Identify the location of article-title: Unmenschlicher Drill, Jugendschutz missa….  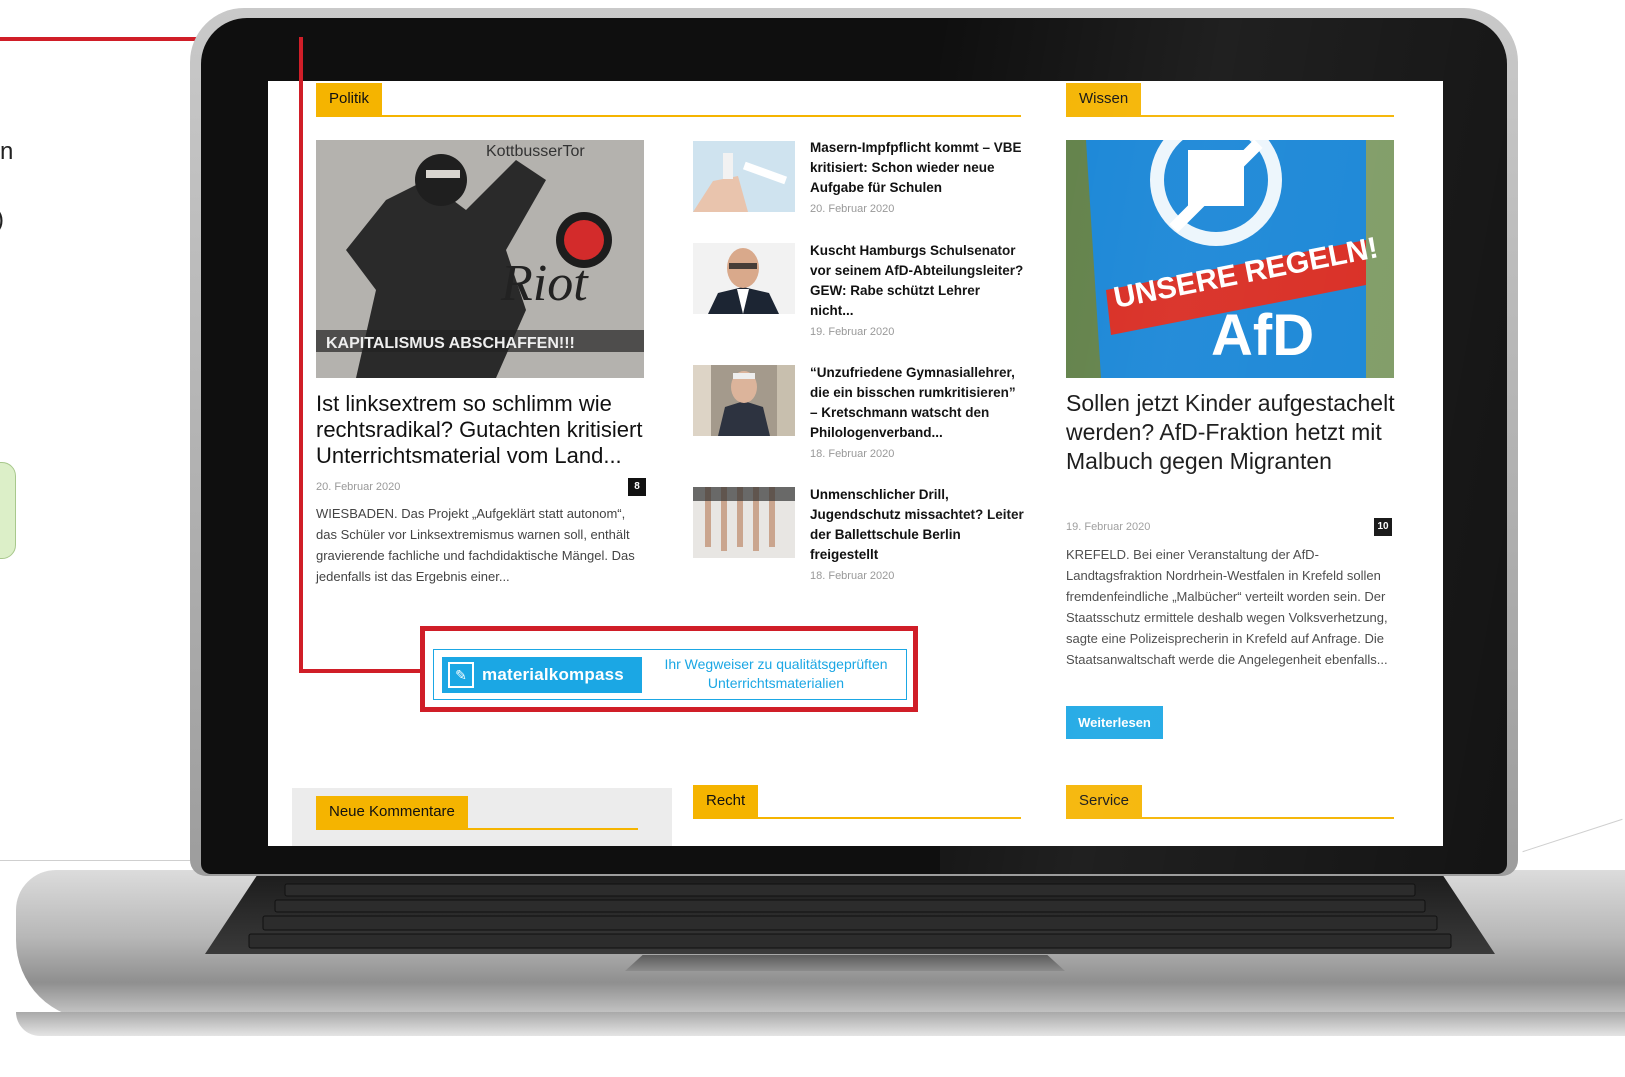
(917, 525).